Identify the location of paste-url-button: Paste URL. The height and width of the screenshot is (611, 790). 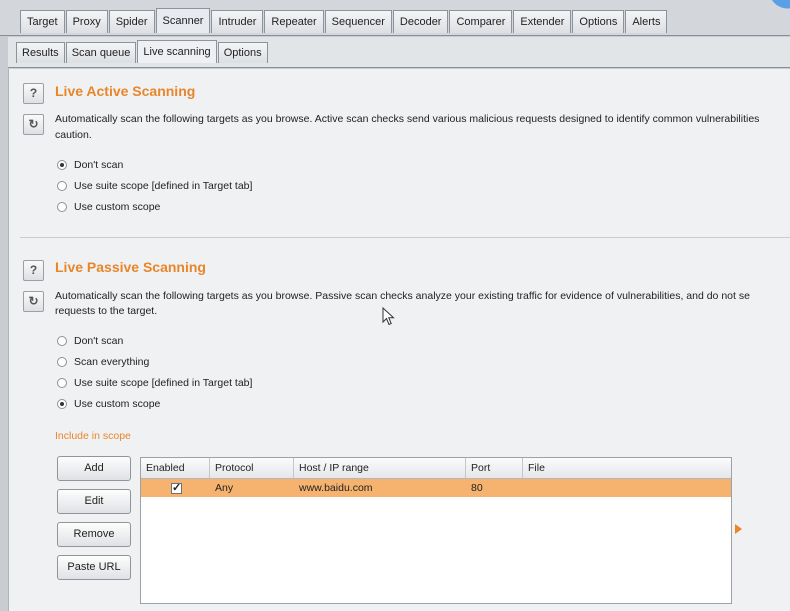
(94, 567).